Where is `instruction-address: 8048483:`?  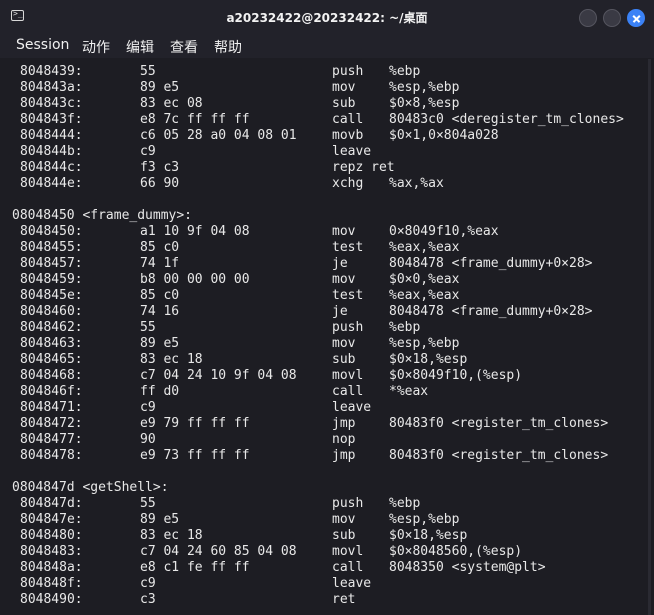
instruction-address: 8048483: is located at coordinates (51, 551).